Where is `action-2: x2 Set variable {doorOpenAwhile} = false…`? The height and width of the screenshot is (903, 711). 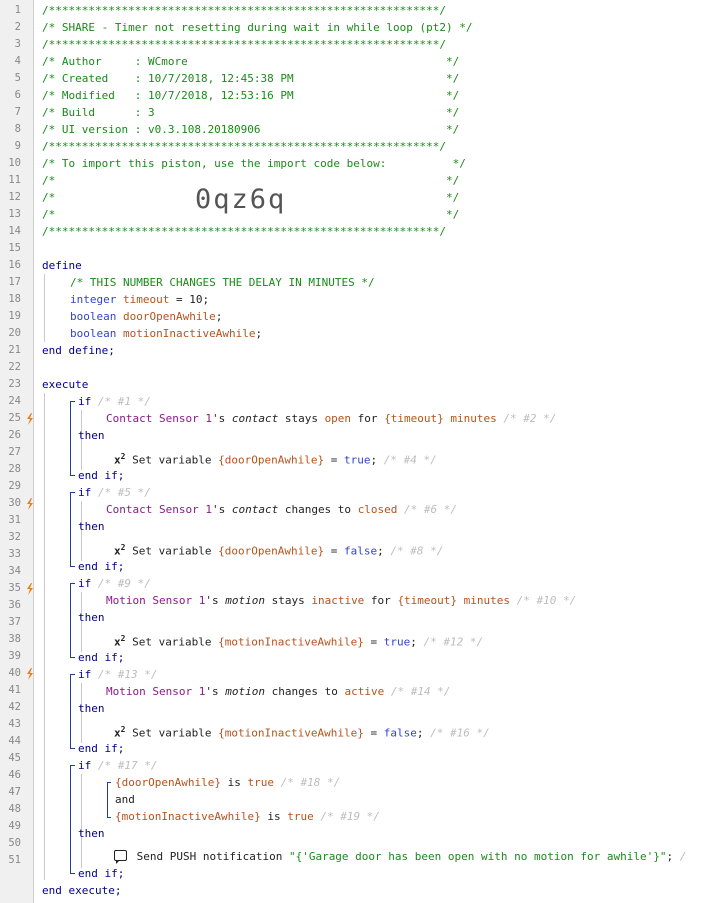
action-2: x2 Set variable {doorOpenAwhile} = false… is located at coordinates (278, 548).